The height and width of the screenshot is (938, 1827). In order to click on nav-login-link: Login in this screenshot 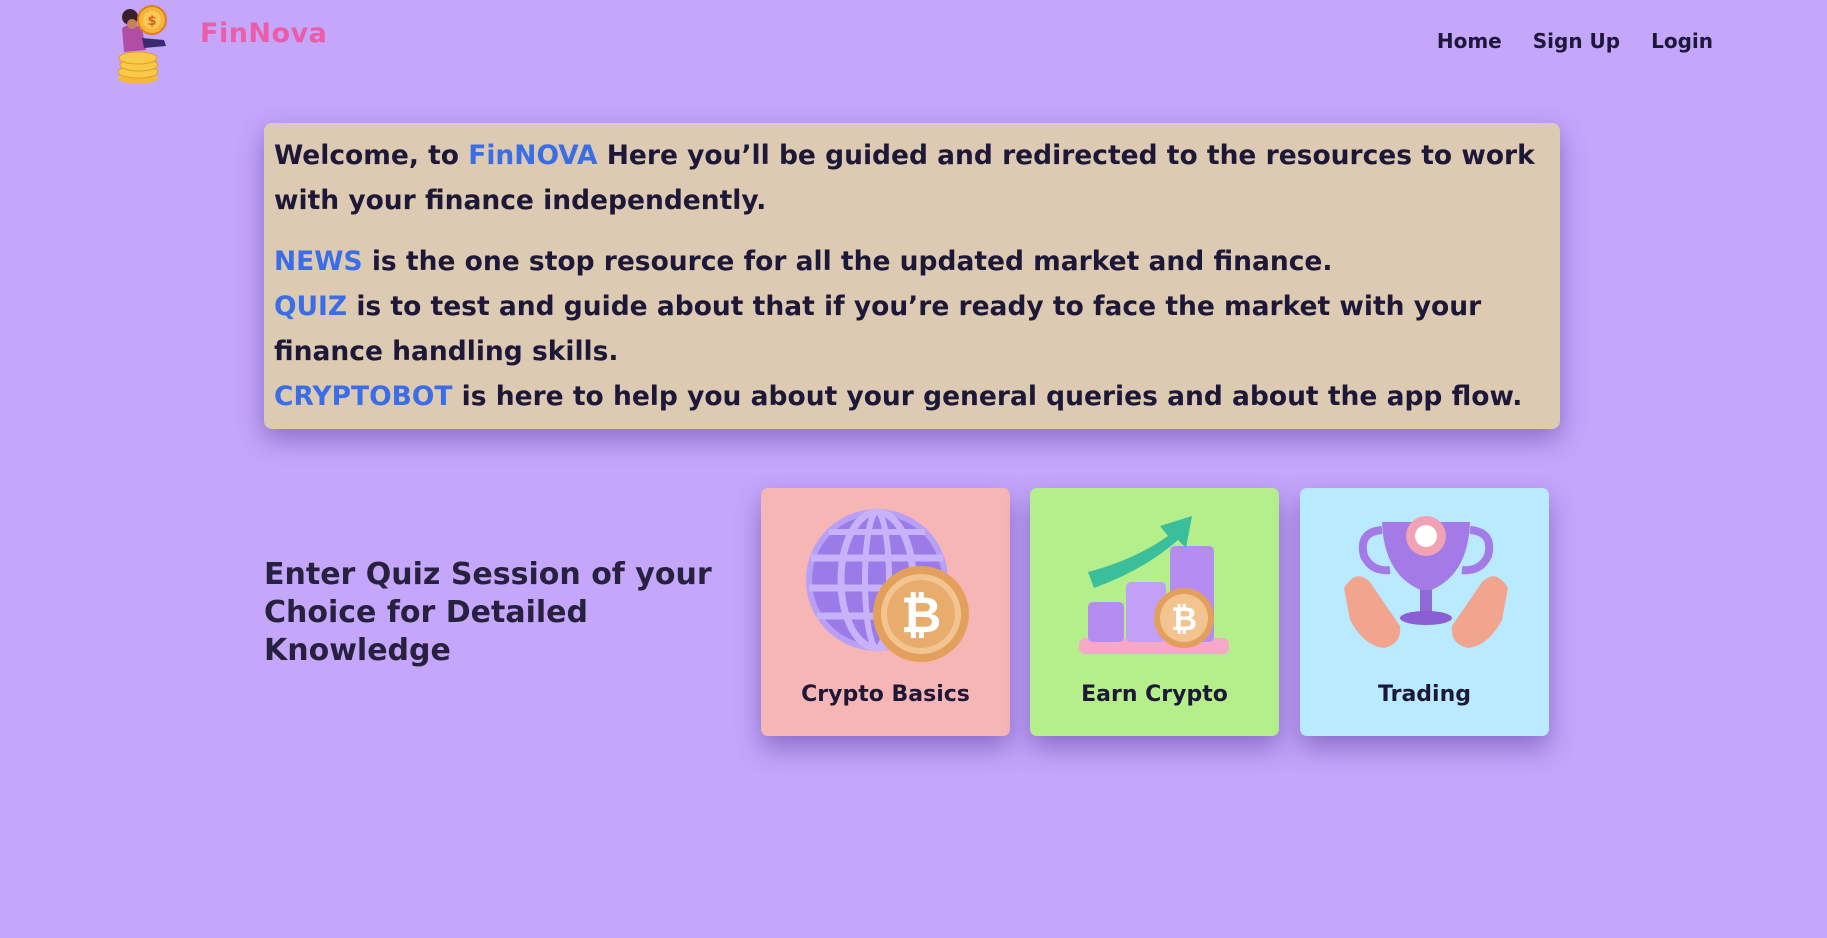, I will do `click(1682, 41)`.